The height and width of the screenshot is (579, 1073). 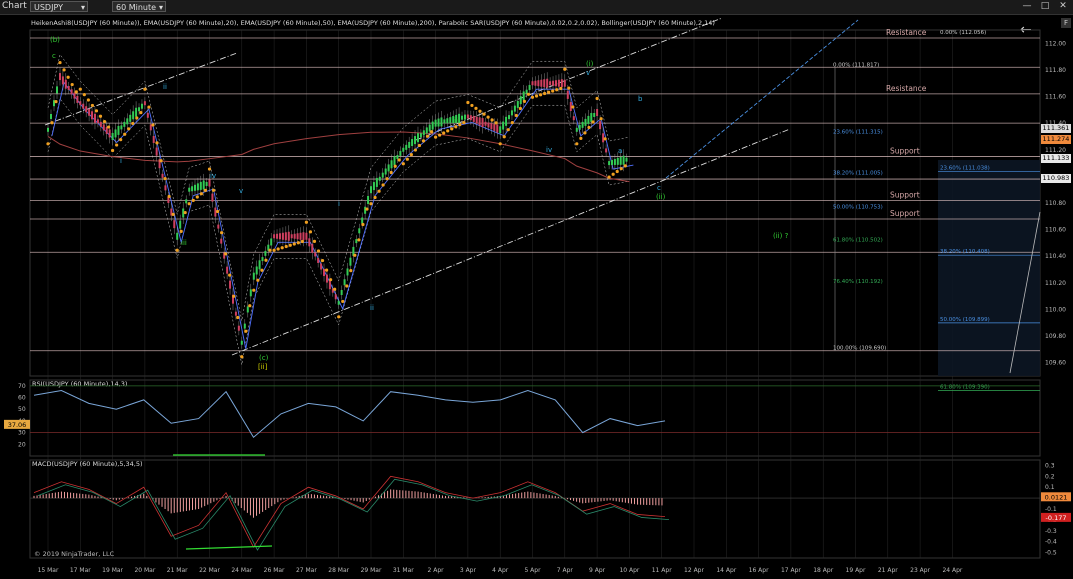 What do you see at coordinates (74, 554) in the screenshot?
I see `copyright: © 2019 NinjaTrader, LLC` at bounding box center [74, 554].